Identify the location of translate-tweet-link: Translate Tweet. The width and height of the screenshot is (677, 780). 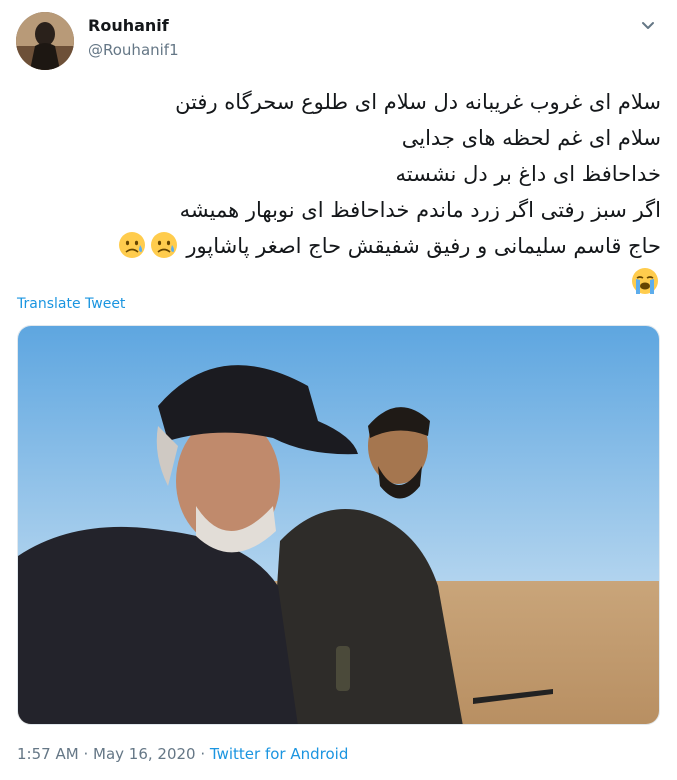
(71, 304).